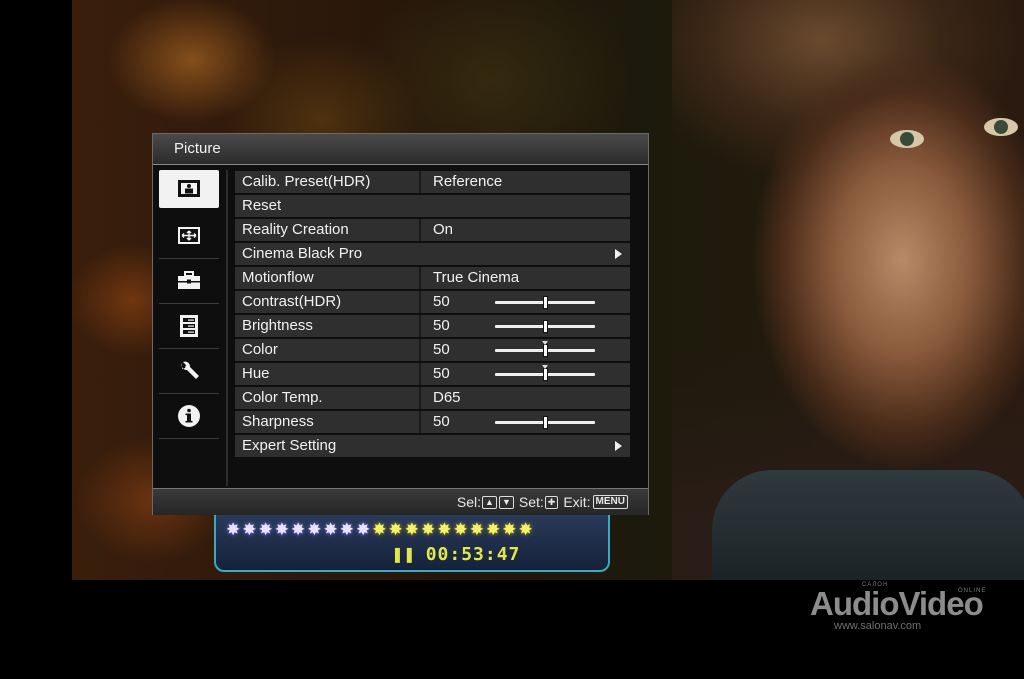  Describe the element at coordinates (256, 373) in the screenshot. I see `row-label: Hue` at that location.